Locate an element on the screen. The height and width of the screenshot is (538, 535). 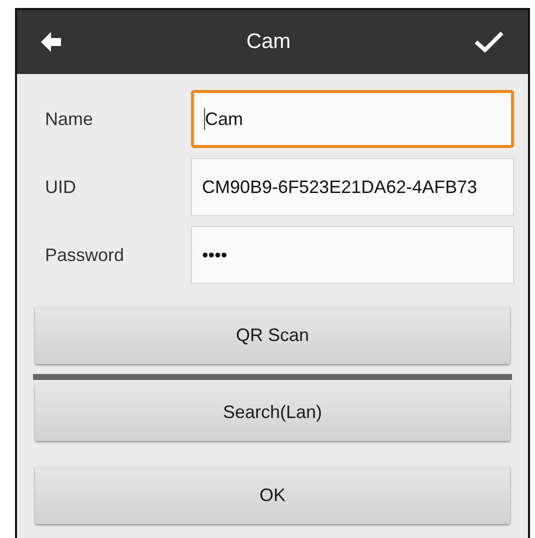
field-value: Cam is located at coordinates (224, 119).